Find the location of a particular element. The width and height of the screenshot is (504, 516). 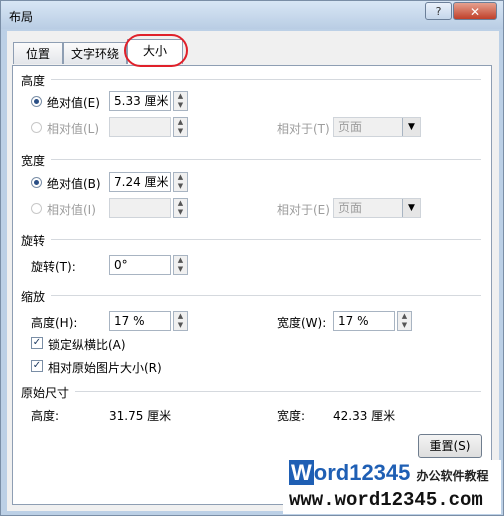

lock-aspect-label: 锁定纵横比(A) is located at coordinates (87, 345).